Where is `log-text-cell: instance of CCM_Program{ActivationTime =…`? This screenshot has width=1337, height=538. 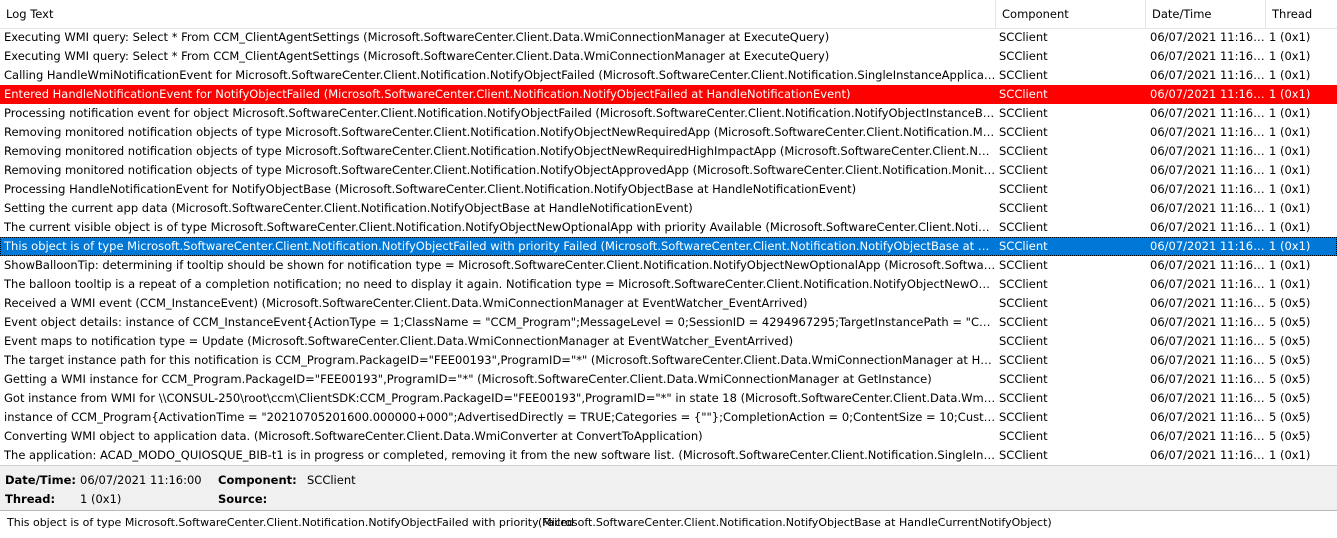 log-text-cell: instance of CCM_Program{ActivationTime =… is located at coordinates (500, 417).